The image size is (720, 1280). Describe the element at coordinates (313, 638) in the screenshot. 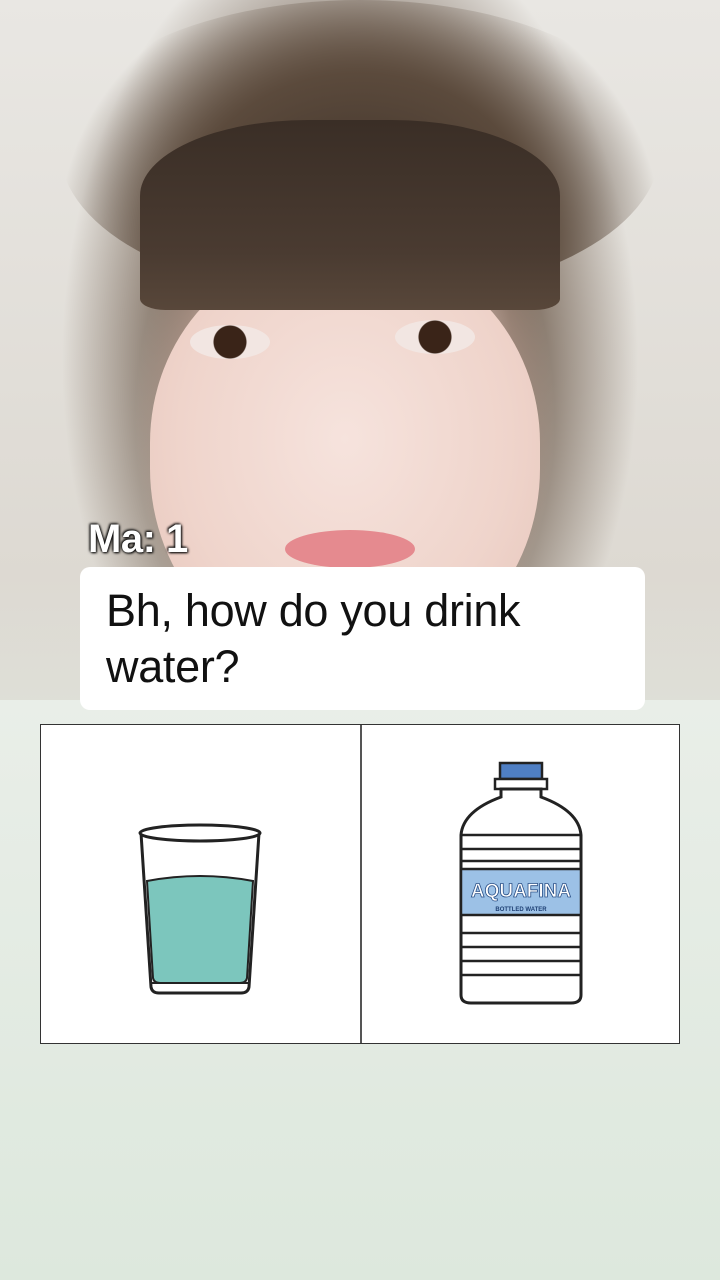

I see `question-text: Bh, how do you drink water?` at that location.